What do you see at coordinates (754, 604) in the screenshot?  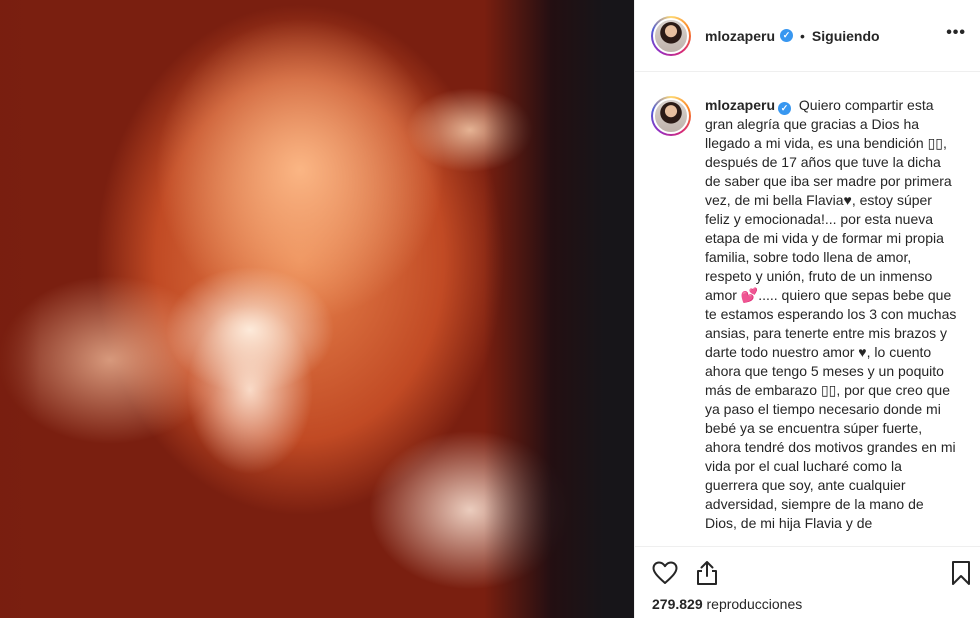 I see `views-label: reproducciones` at bounding box center [754, 604].